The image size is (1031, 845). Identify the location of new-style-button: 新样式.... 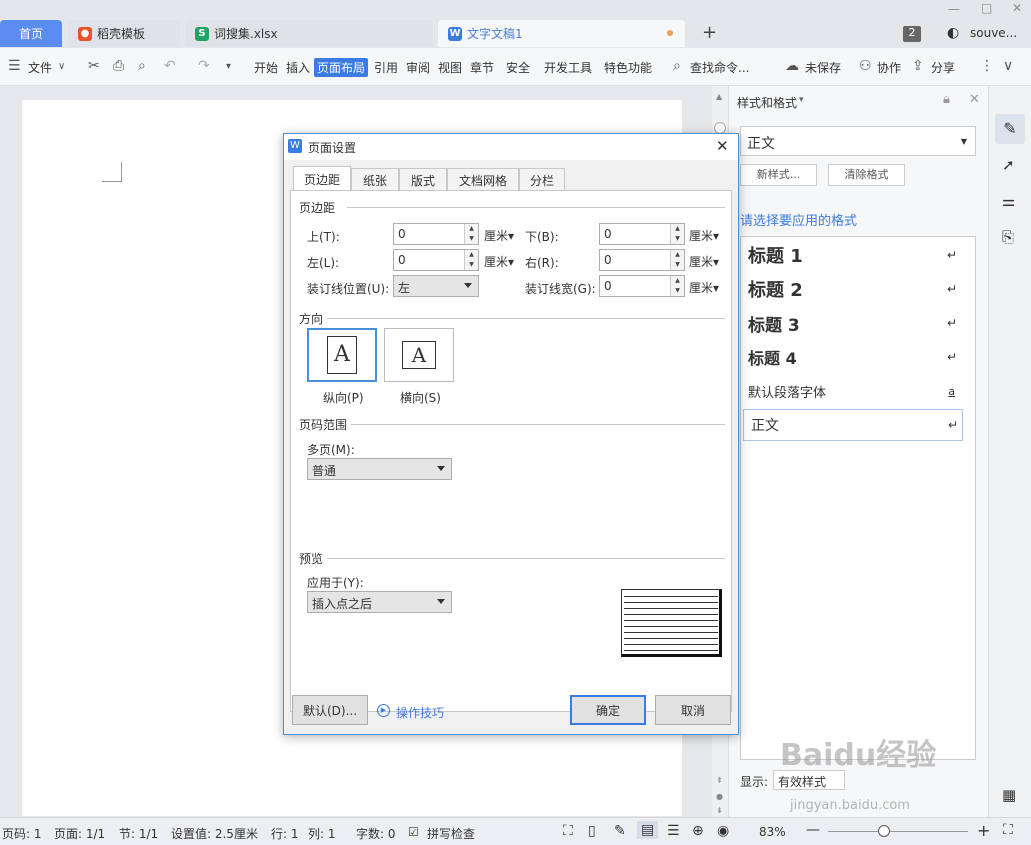
(778, 175).